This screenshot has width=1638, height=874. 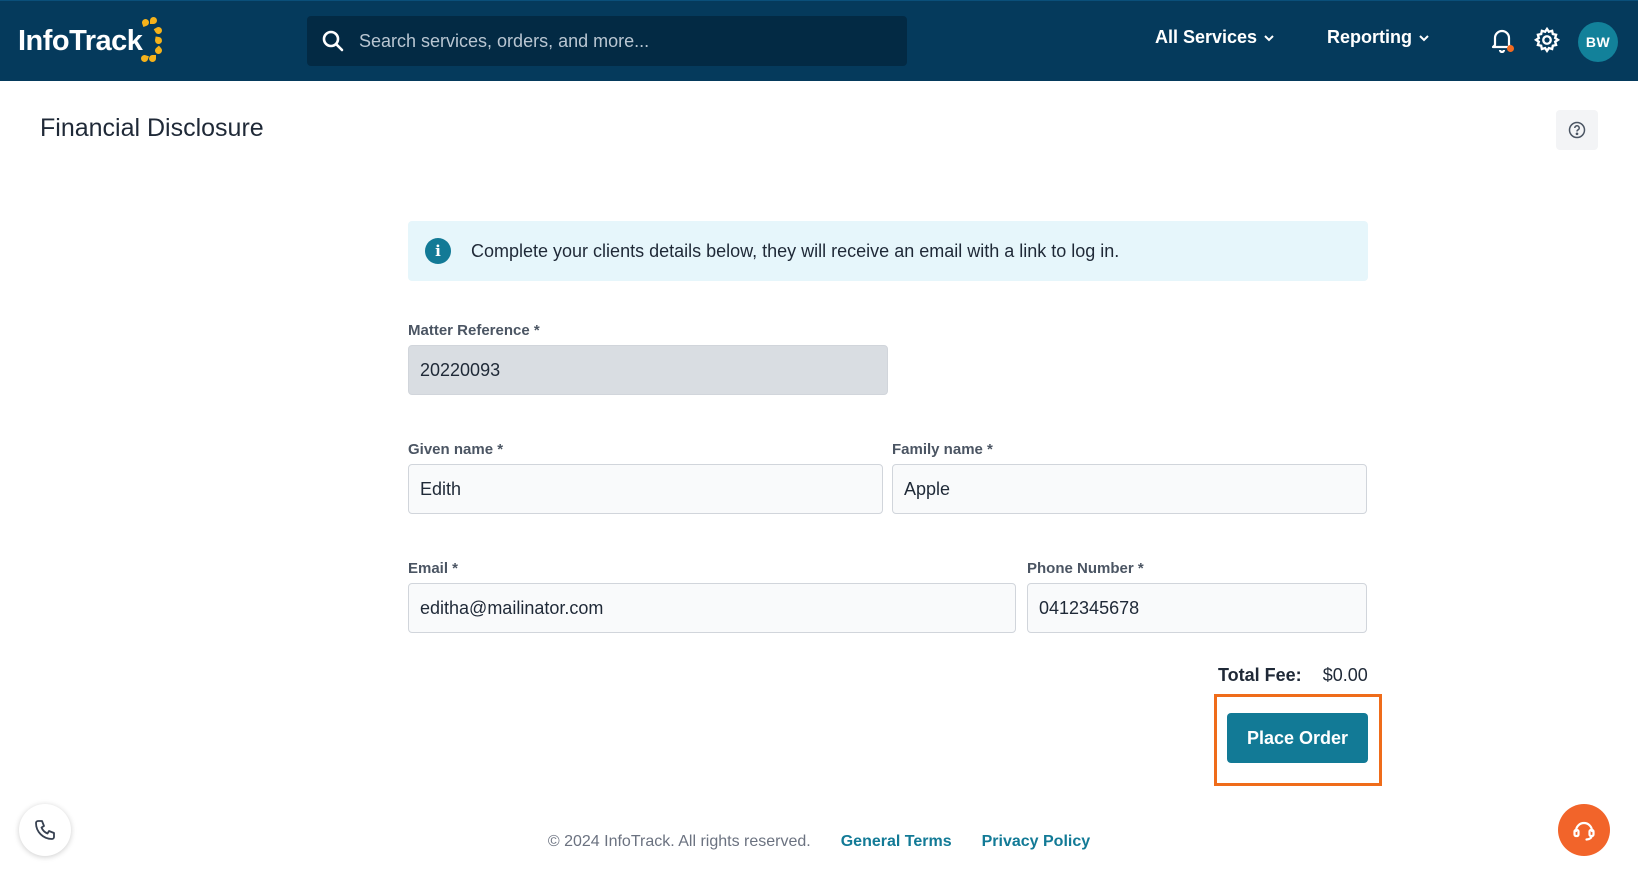 What do you see at coordinates (1297, 738) in the screenshot?
I see `place-order-button: Place Order` at bounding box center [1297, 738].